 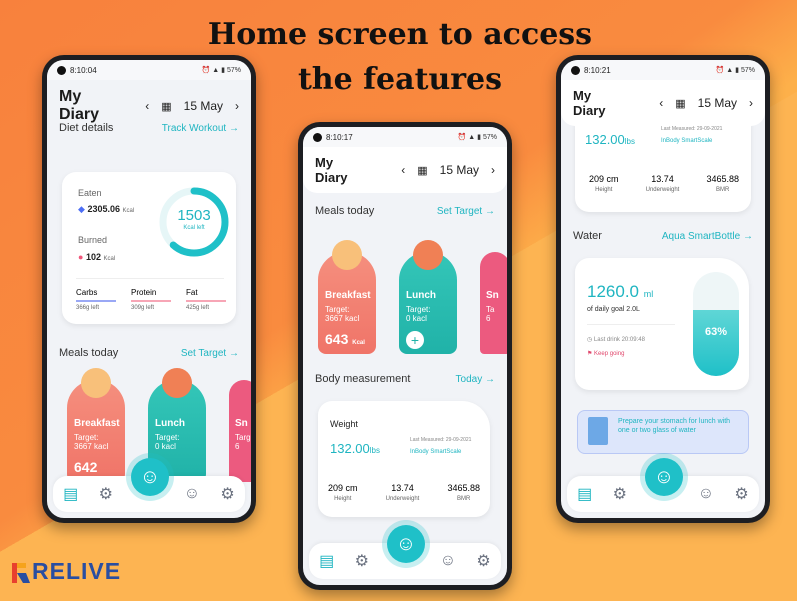 I want to click on status-bar: 8:10:04 ⏰ ▲ ▮ 57%, so click(x=149, y=70).